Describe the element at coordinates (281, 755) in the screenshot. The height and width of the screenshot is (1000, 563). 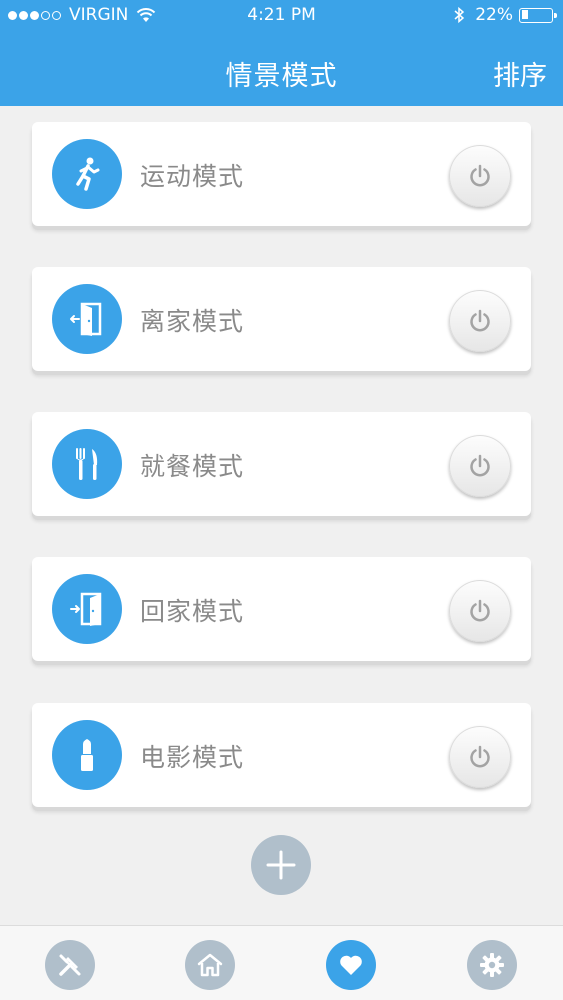
I see `mode-card-movie: 电影模式` at that location.